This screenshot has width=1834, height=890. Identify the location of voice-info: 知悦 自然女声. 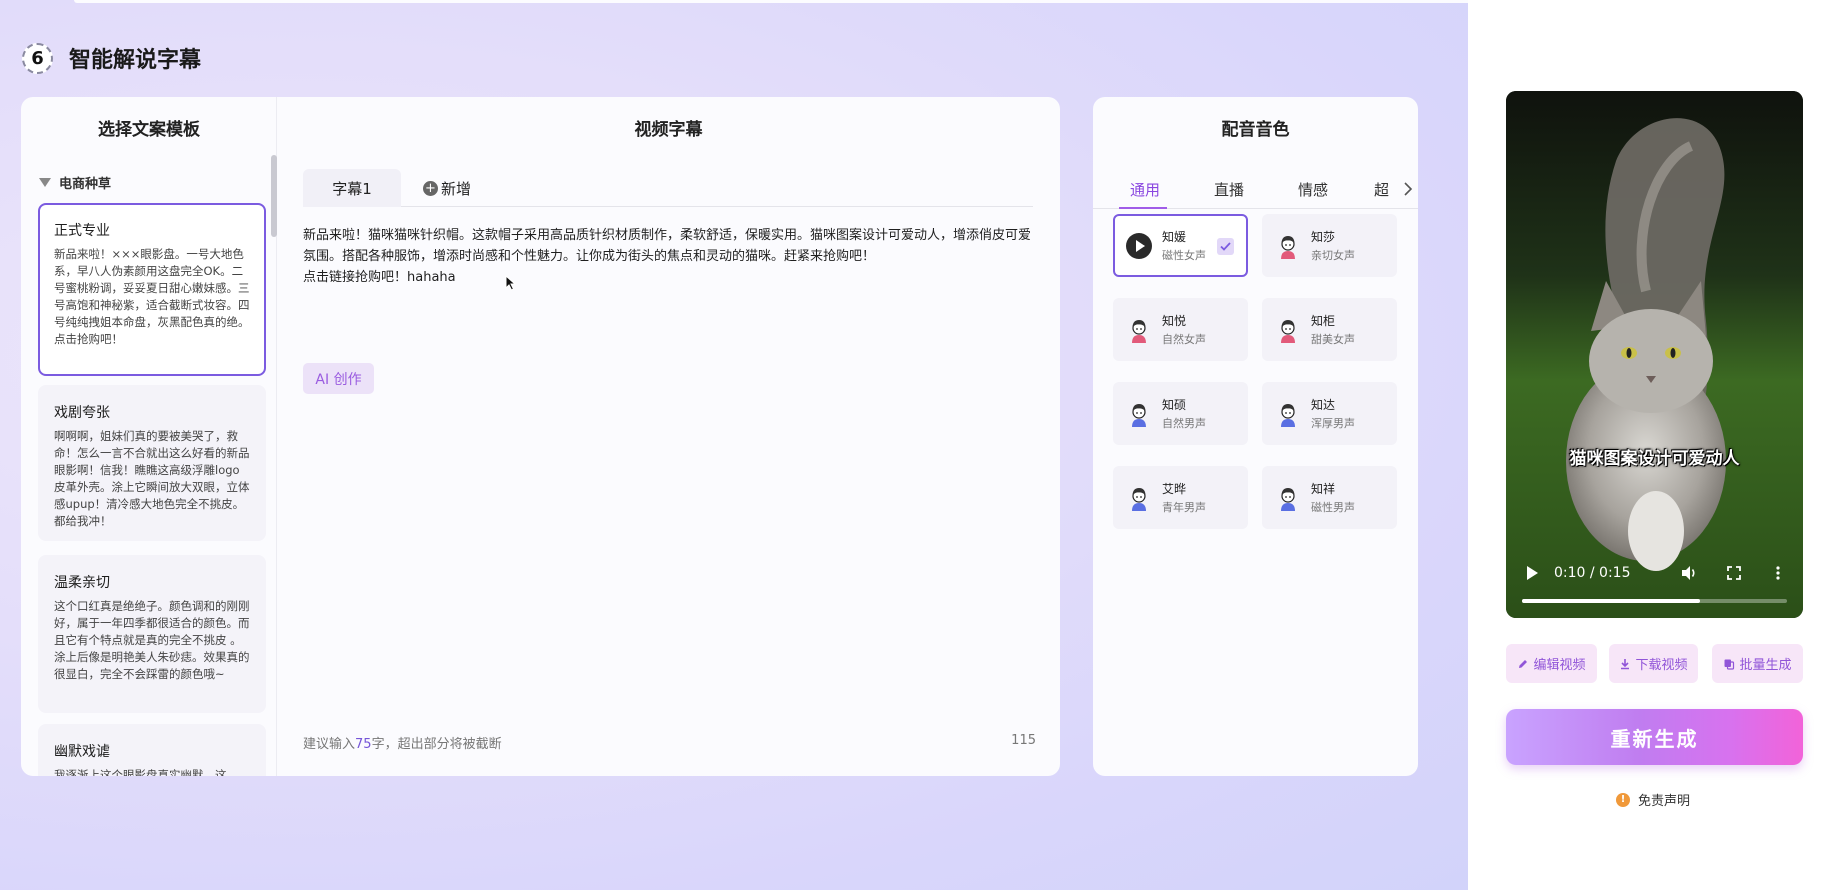
(1184, 329).